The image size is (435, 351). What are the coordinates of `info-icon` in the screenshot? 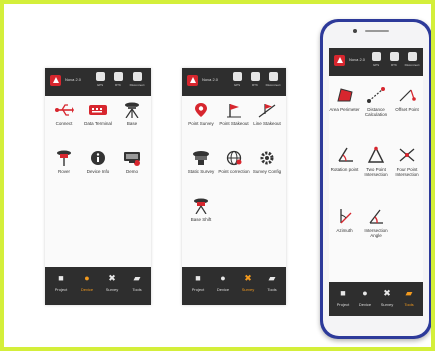 It's located at (98, 158).